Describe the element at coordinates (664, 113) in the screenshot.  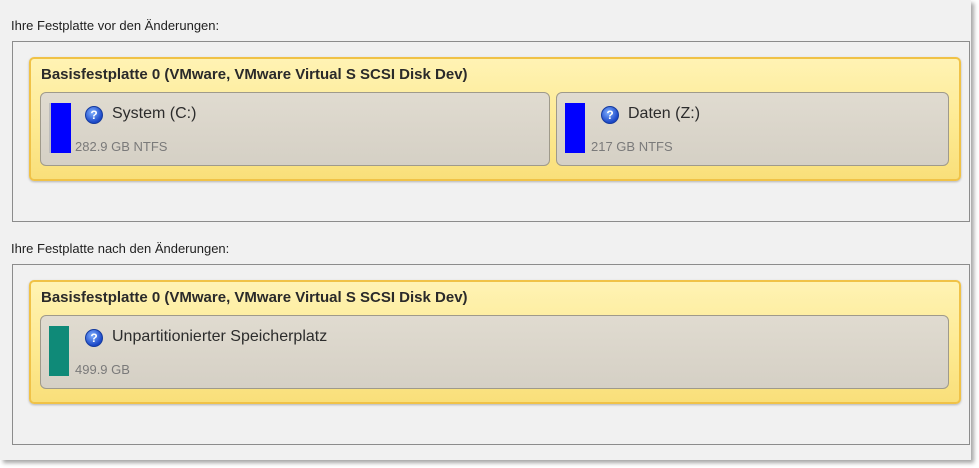
I see `partition-name: Daten (Z:)` at that location.